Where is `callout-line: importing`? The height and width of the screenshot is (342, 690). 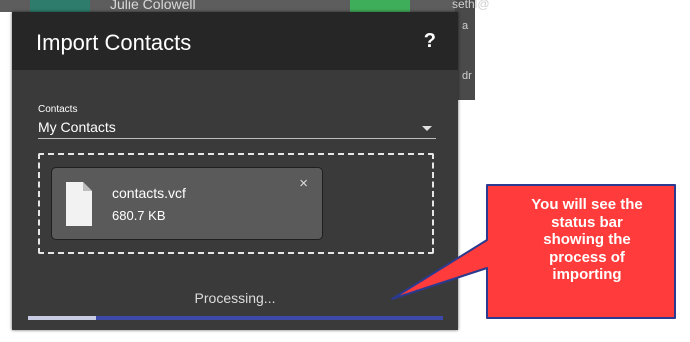
callout-line: importing is located at coordinates (587, 274).